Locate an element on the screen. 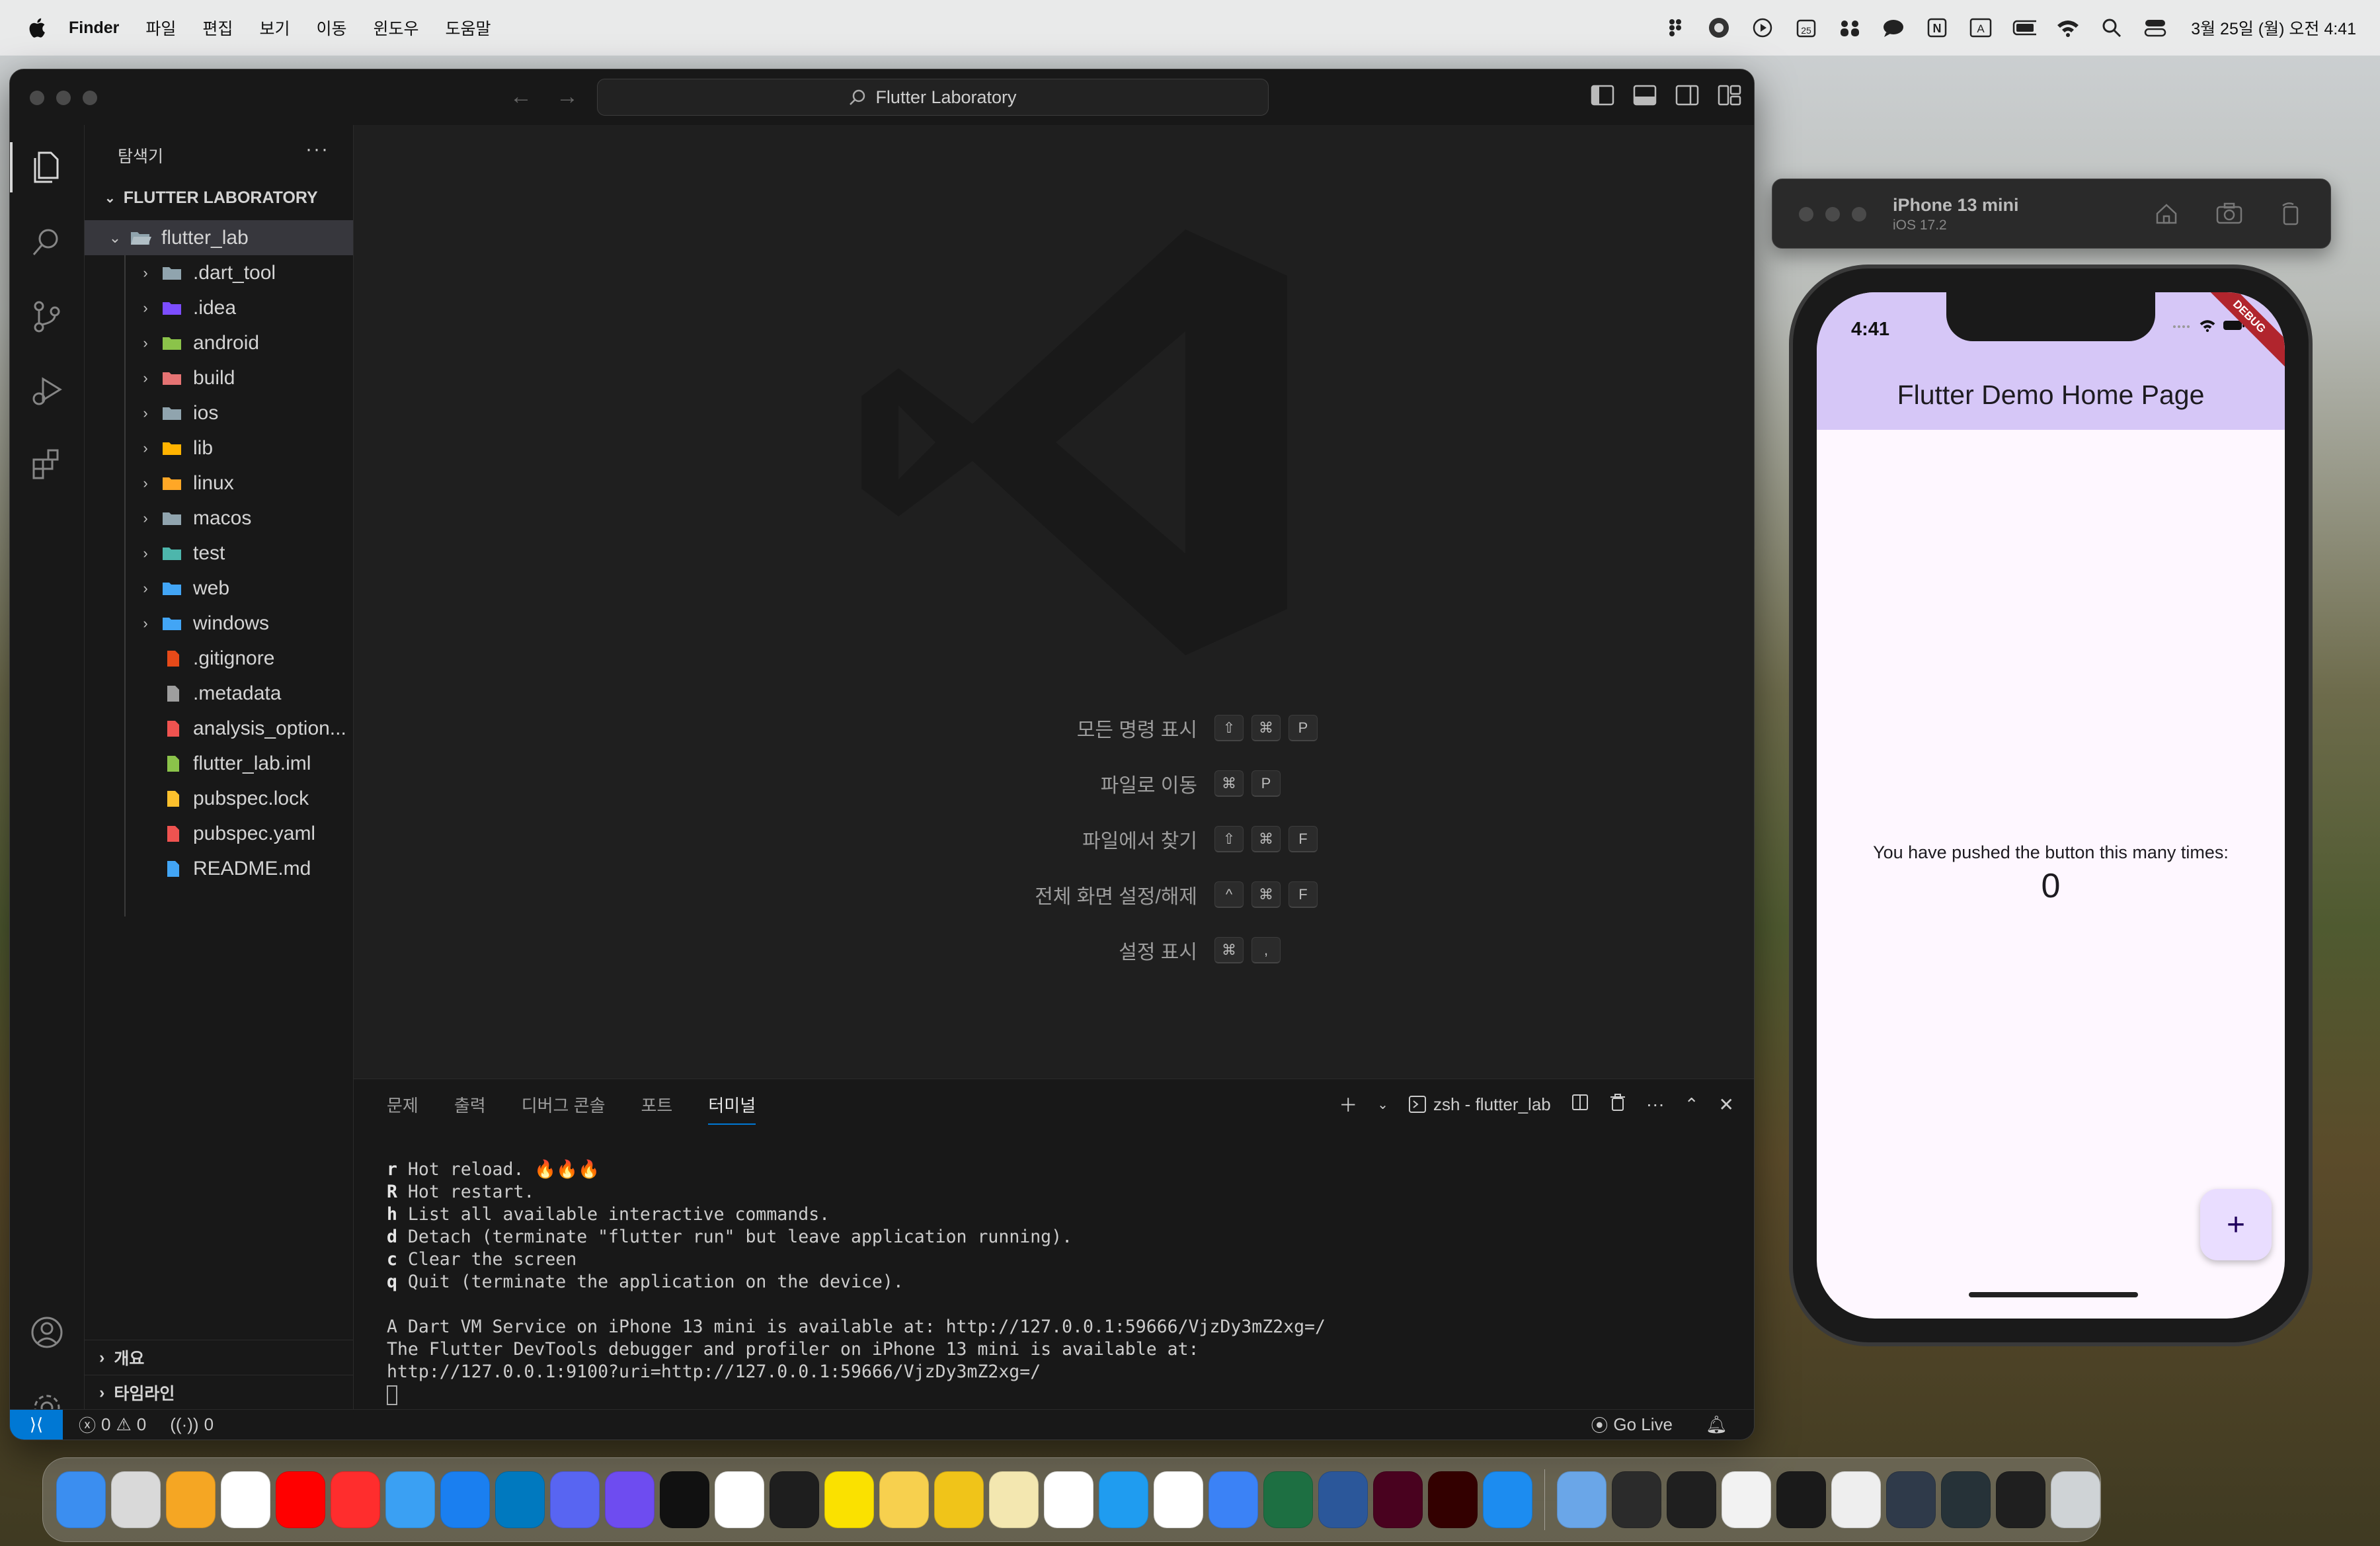  dock-notion-icon is located at coordinates (739, 1499).